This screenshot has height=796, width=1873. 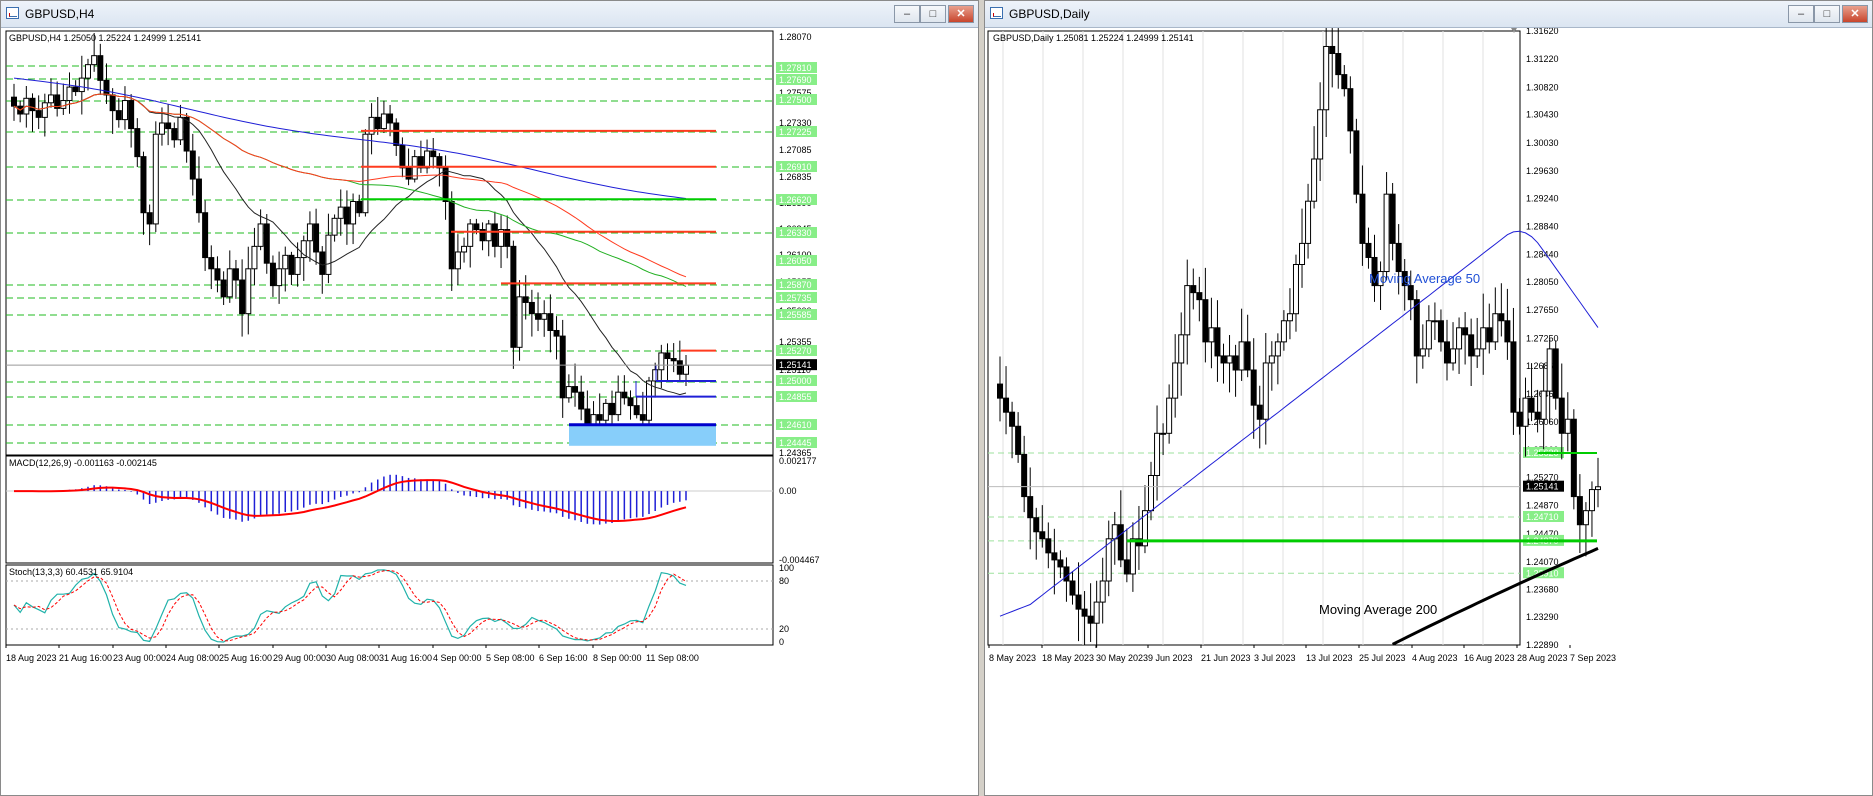 What do you see at coordinates (642, 435) in the screenshot?
I see `demand-zone` at bounding box center [642, 435].